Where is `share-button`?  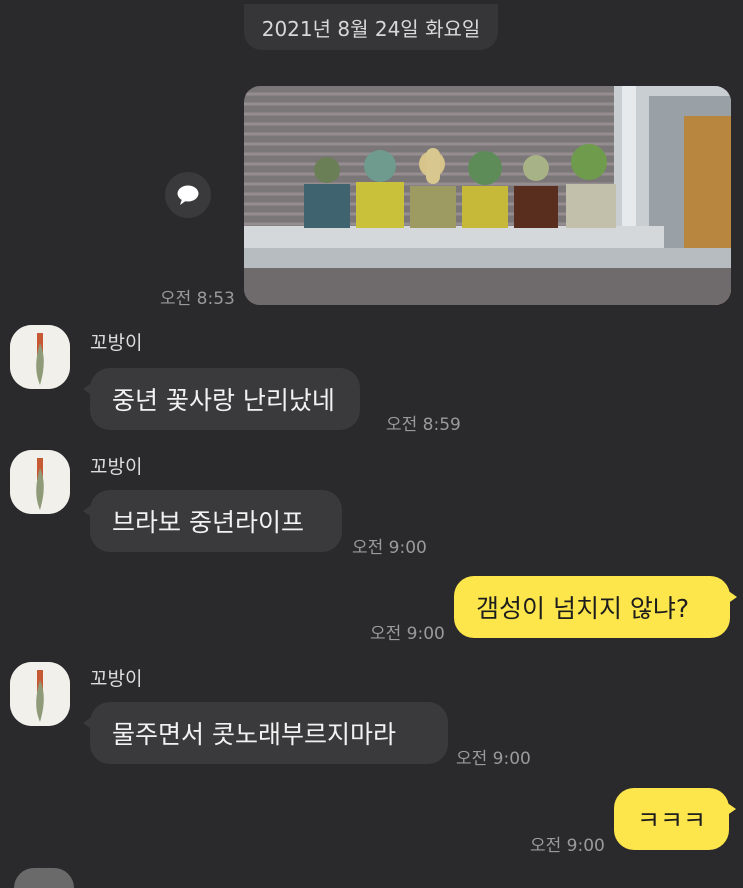
share-button is located at coordinates (188, 195).